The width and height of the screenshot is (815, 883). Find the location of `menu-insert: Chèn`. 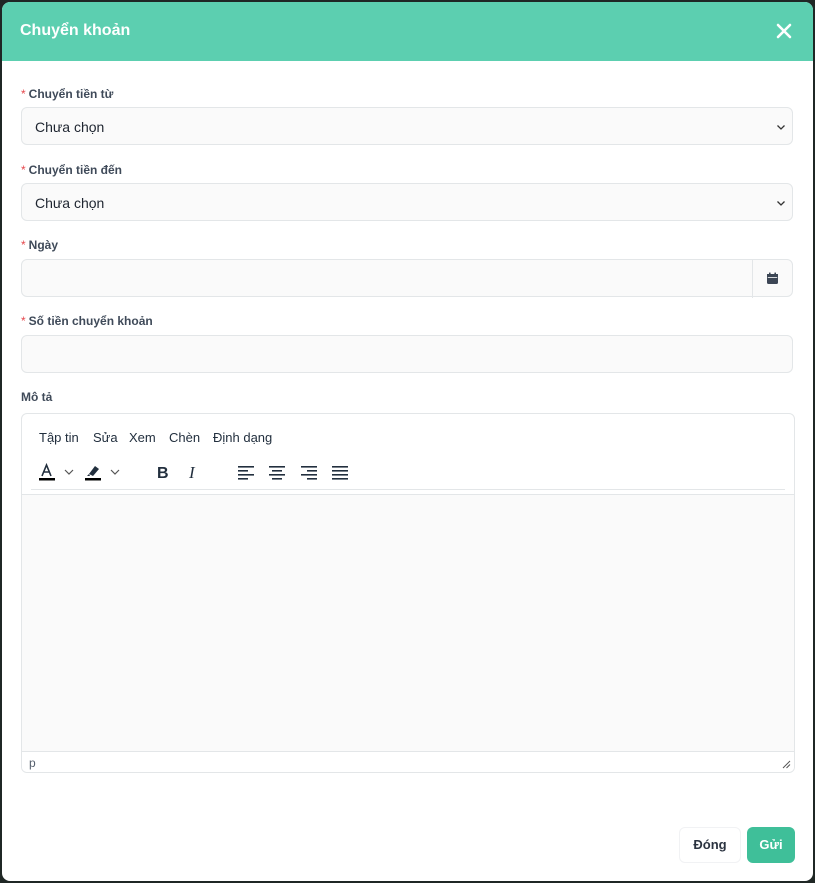

menu-insert: Chèn is located at coordinates (184, 437).